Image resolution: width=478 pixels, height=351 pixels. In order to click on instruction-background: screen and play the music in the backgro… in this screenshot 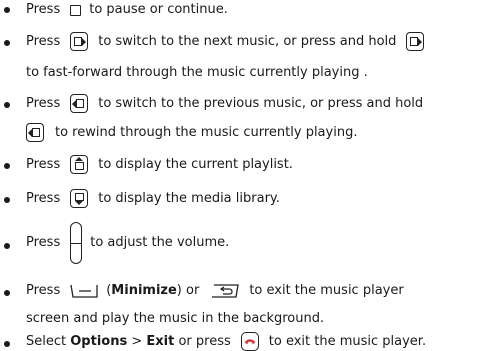, I will do `click(175, 318)`.